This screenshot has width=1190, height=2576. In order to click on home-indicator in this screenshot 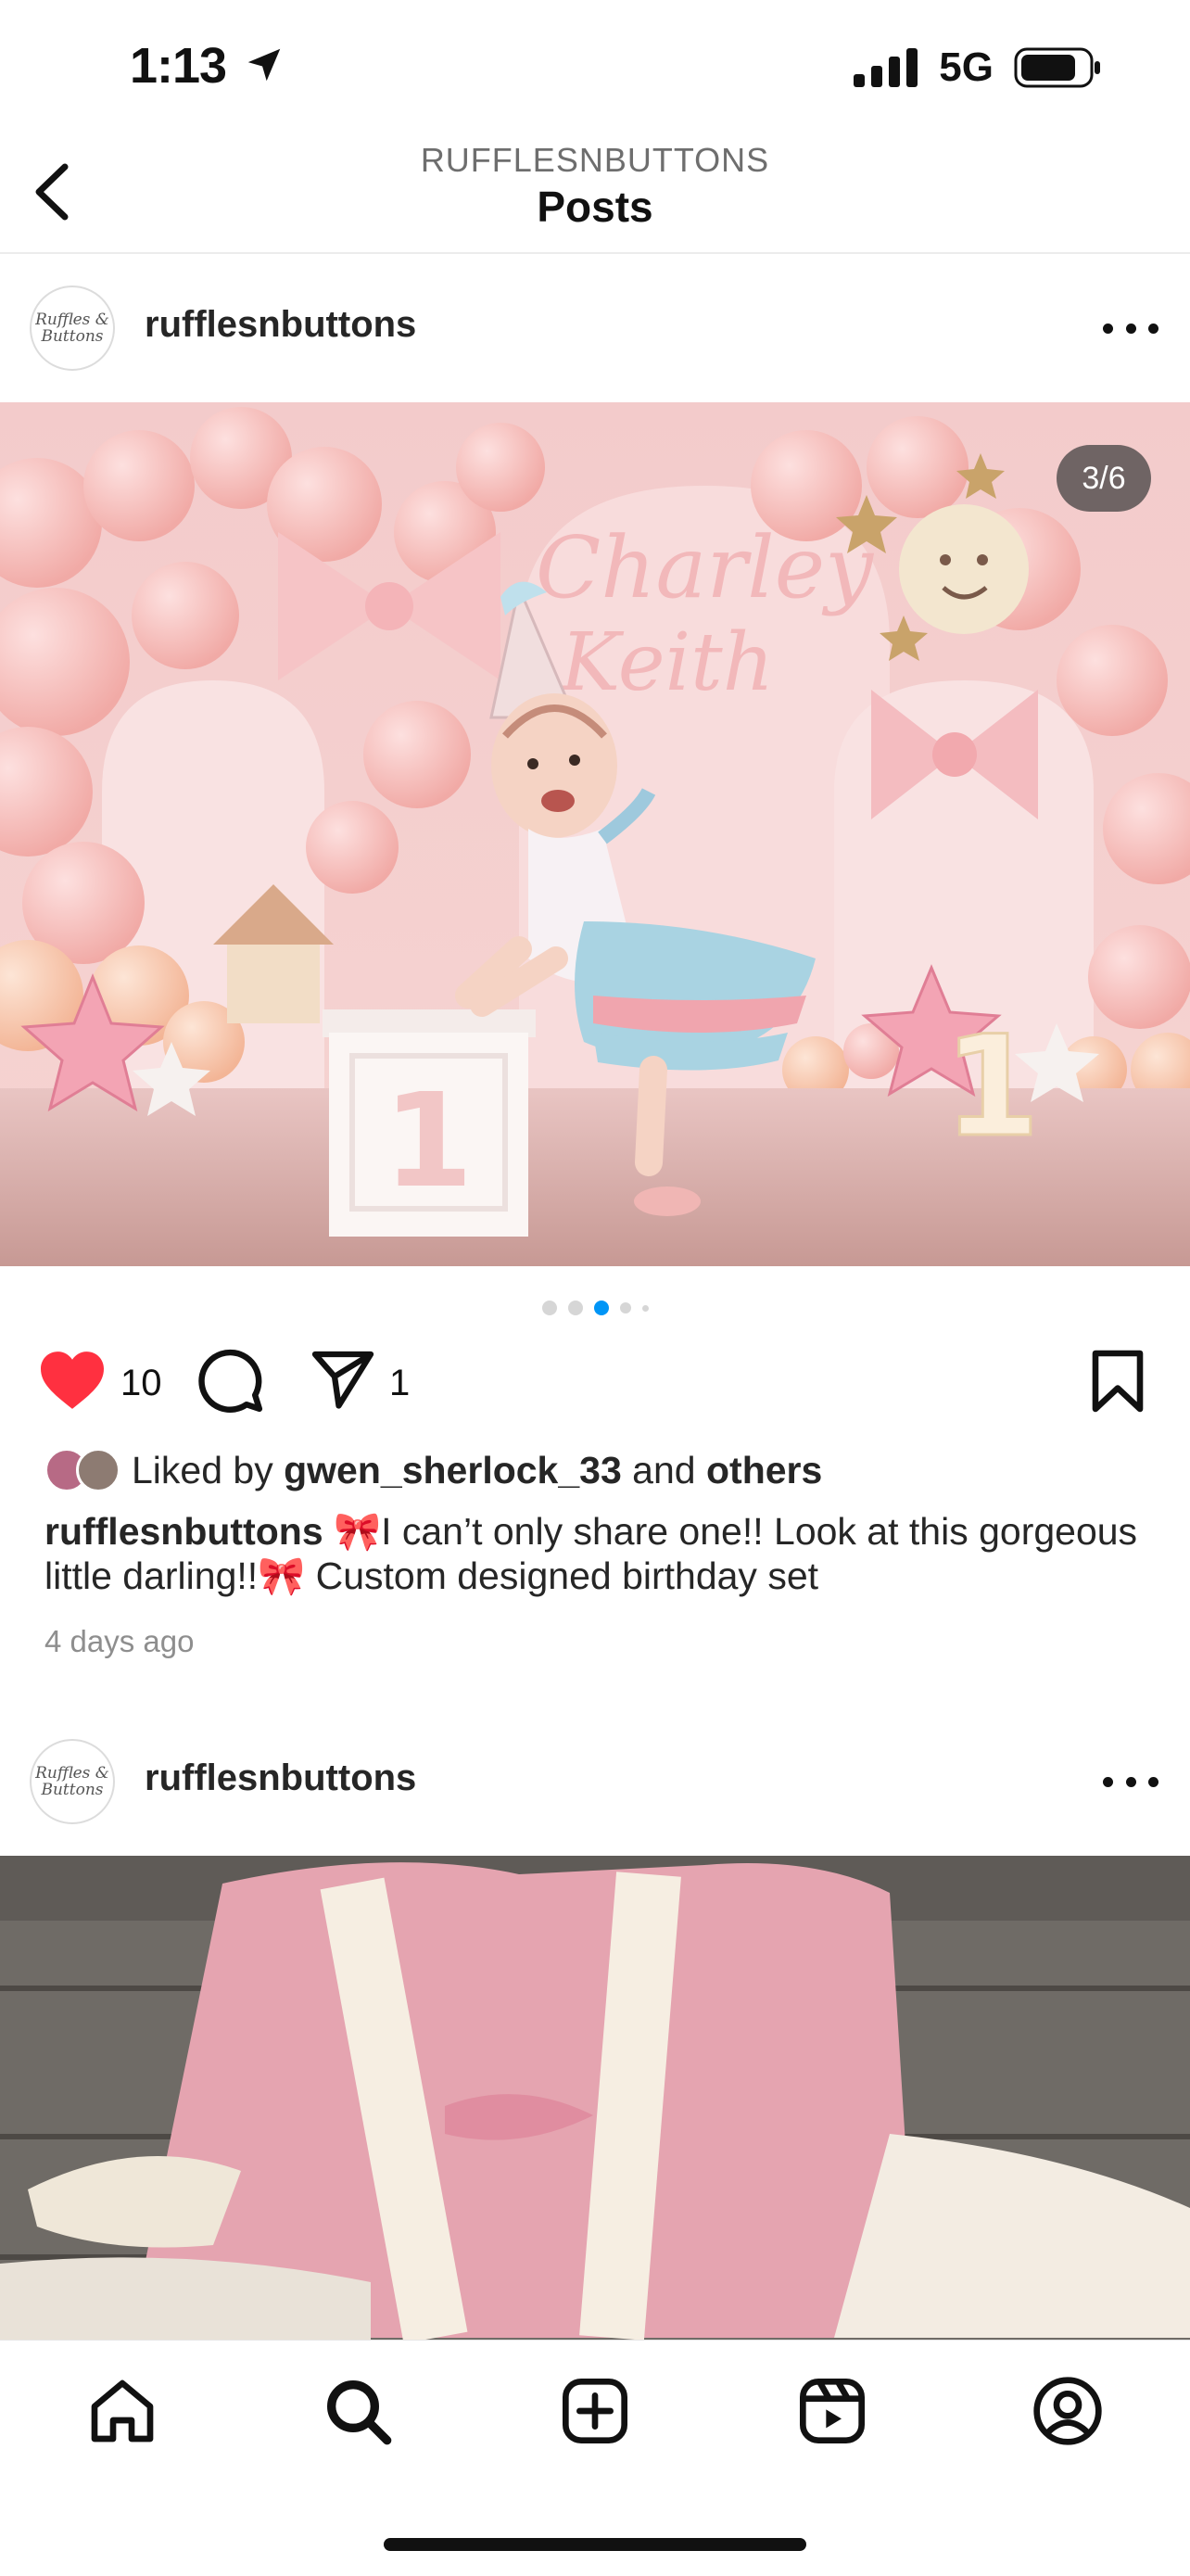, I will do `click(595, 2544)`.